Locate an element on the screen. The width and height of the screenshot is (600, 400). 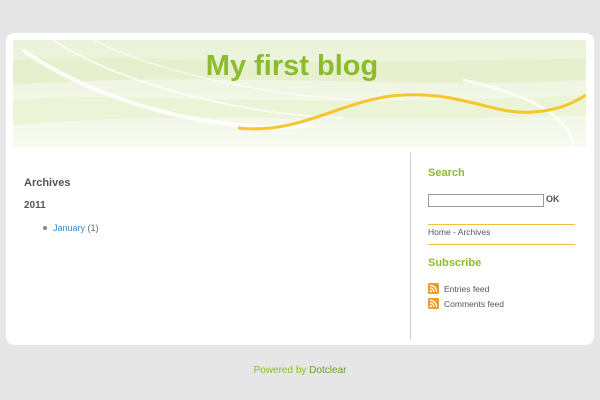
page-title: Archives is located at coordinates (47, 183).